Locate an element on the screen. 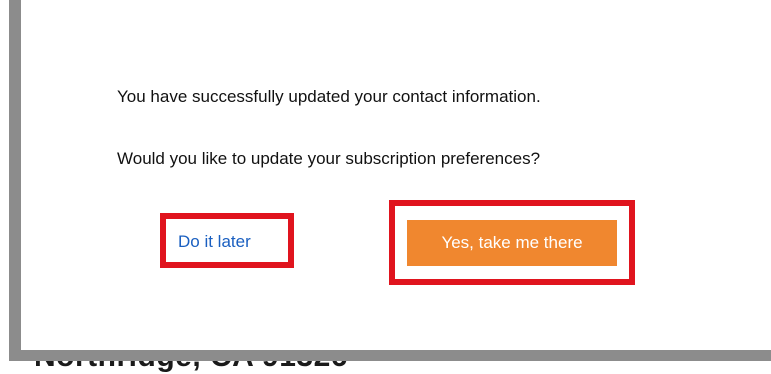 The image size is (771, 374). do-it-later-link: Do it later is located at coordinates (214, 242).